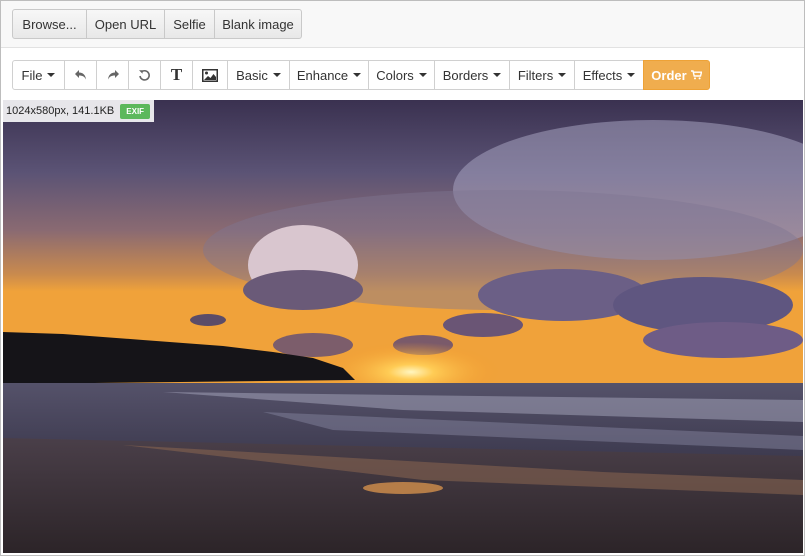 The width and height of the screenshot is (805, 556). I want to click on order-button-label: Order, so click(669, 75).